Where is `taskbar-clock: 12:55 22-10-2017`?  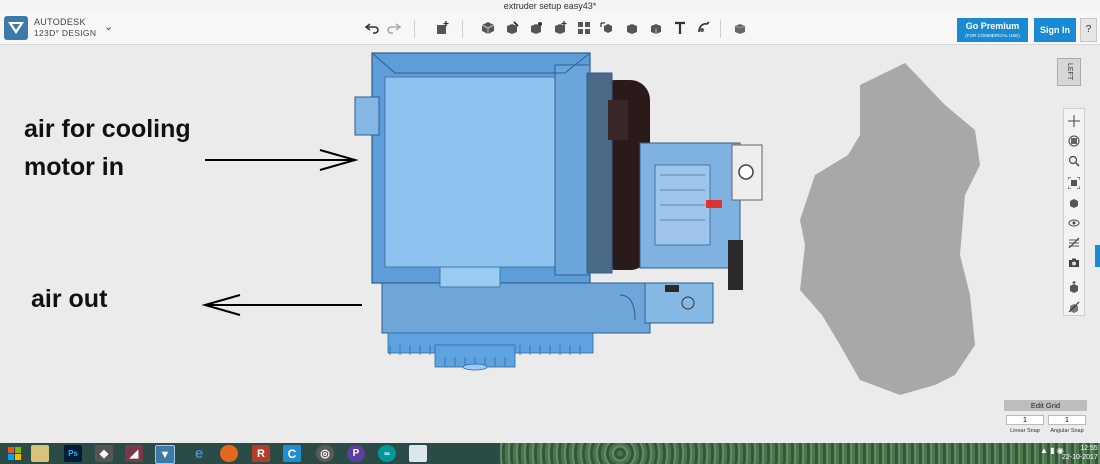
taskbar-clock: 12:55 22-10-2017 is located at coordinates (1080, 453).